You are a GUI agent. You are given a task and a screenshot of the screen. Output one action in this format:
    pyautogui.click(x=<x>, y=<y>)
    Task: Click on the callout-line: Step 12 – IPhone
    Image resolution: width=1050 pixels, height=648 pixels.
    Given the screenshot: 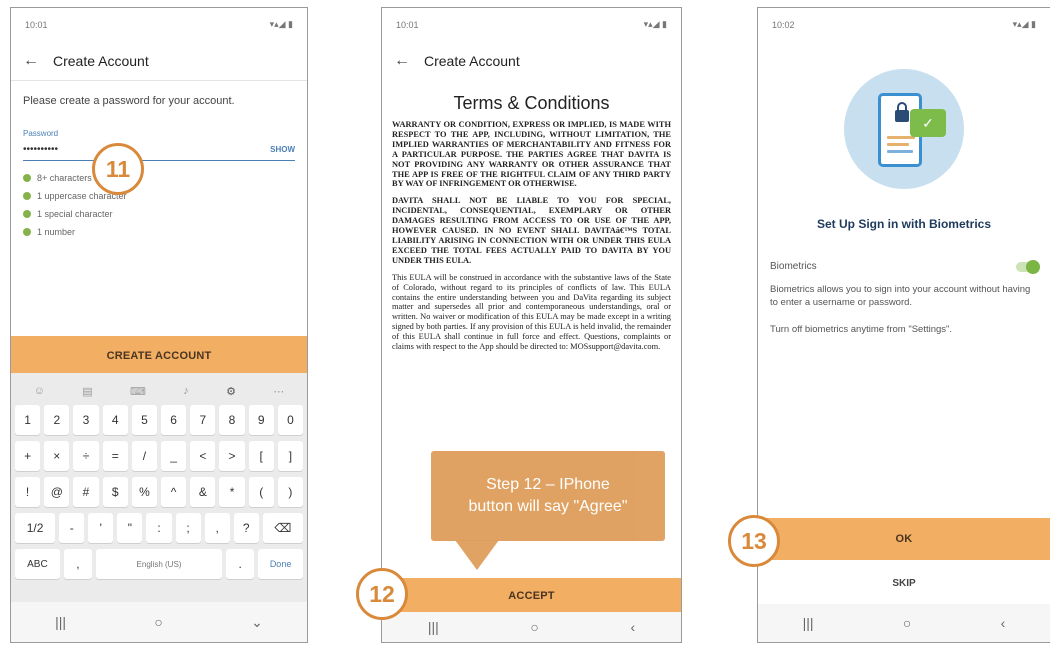 What is the action you would take?
    pyautogui.click(x=548, y=485)
    